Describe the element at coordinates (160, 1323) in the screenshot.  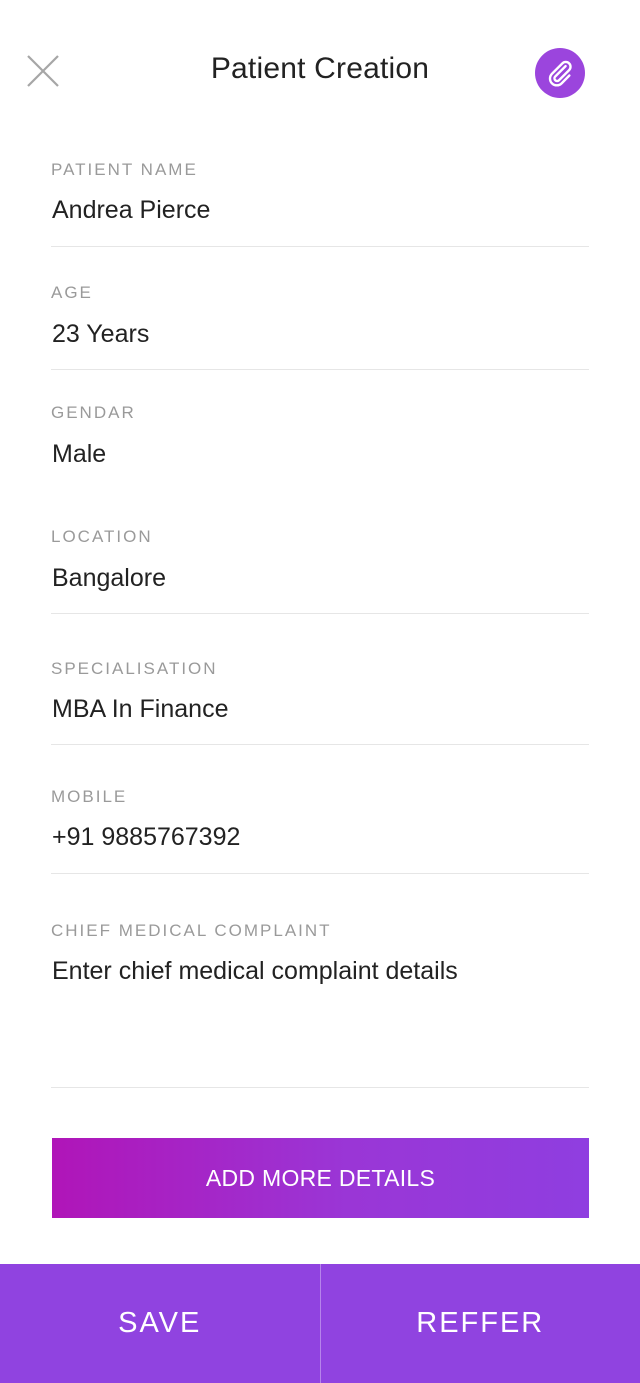
I see `save-button: SAVE` at that location.